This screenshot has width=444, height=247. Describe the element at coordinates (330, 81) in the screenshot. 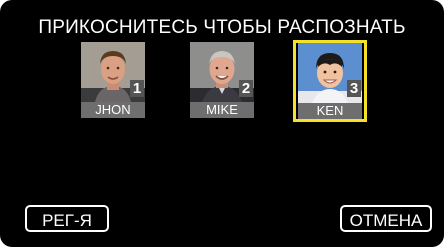

I see `face-tile-ken: 3 KEN` at that location.